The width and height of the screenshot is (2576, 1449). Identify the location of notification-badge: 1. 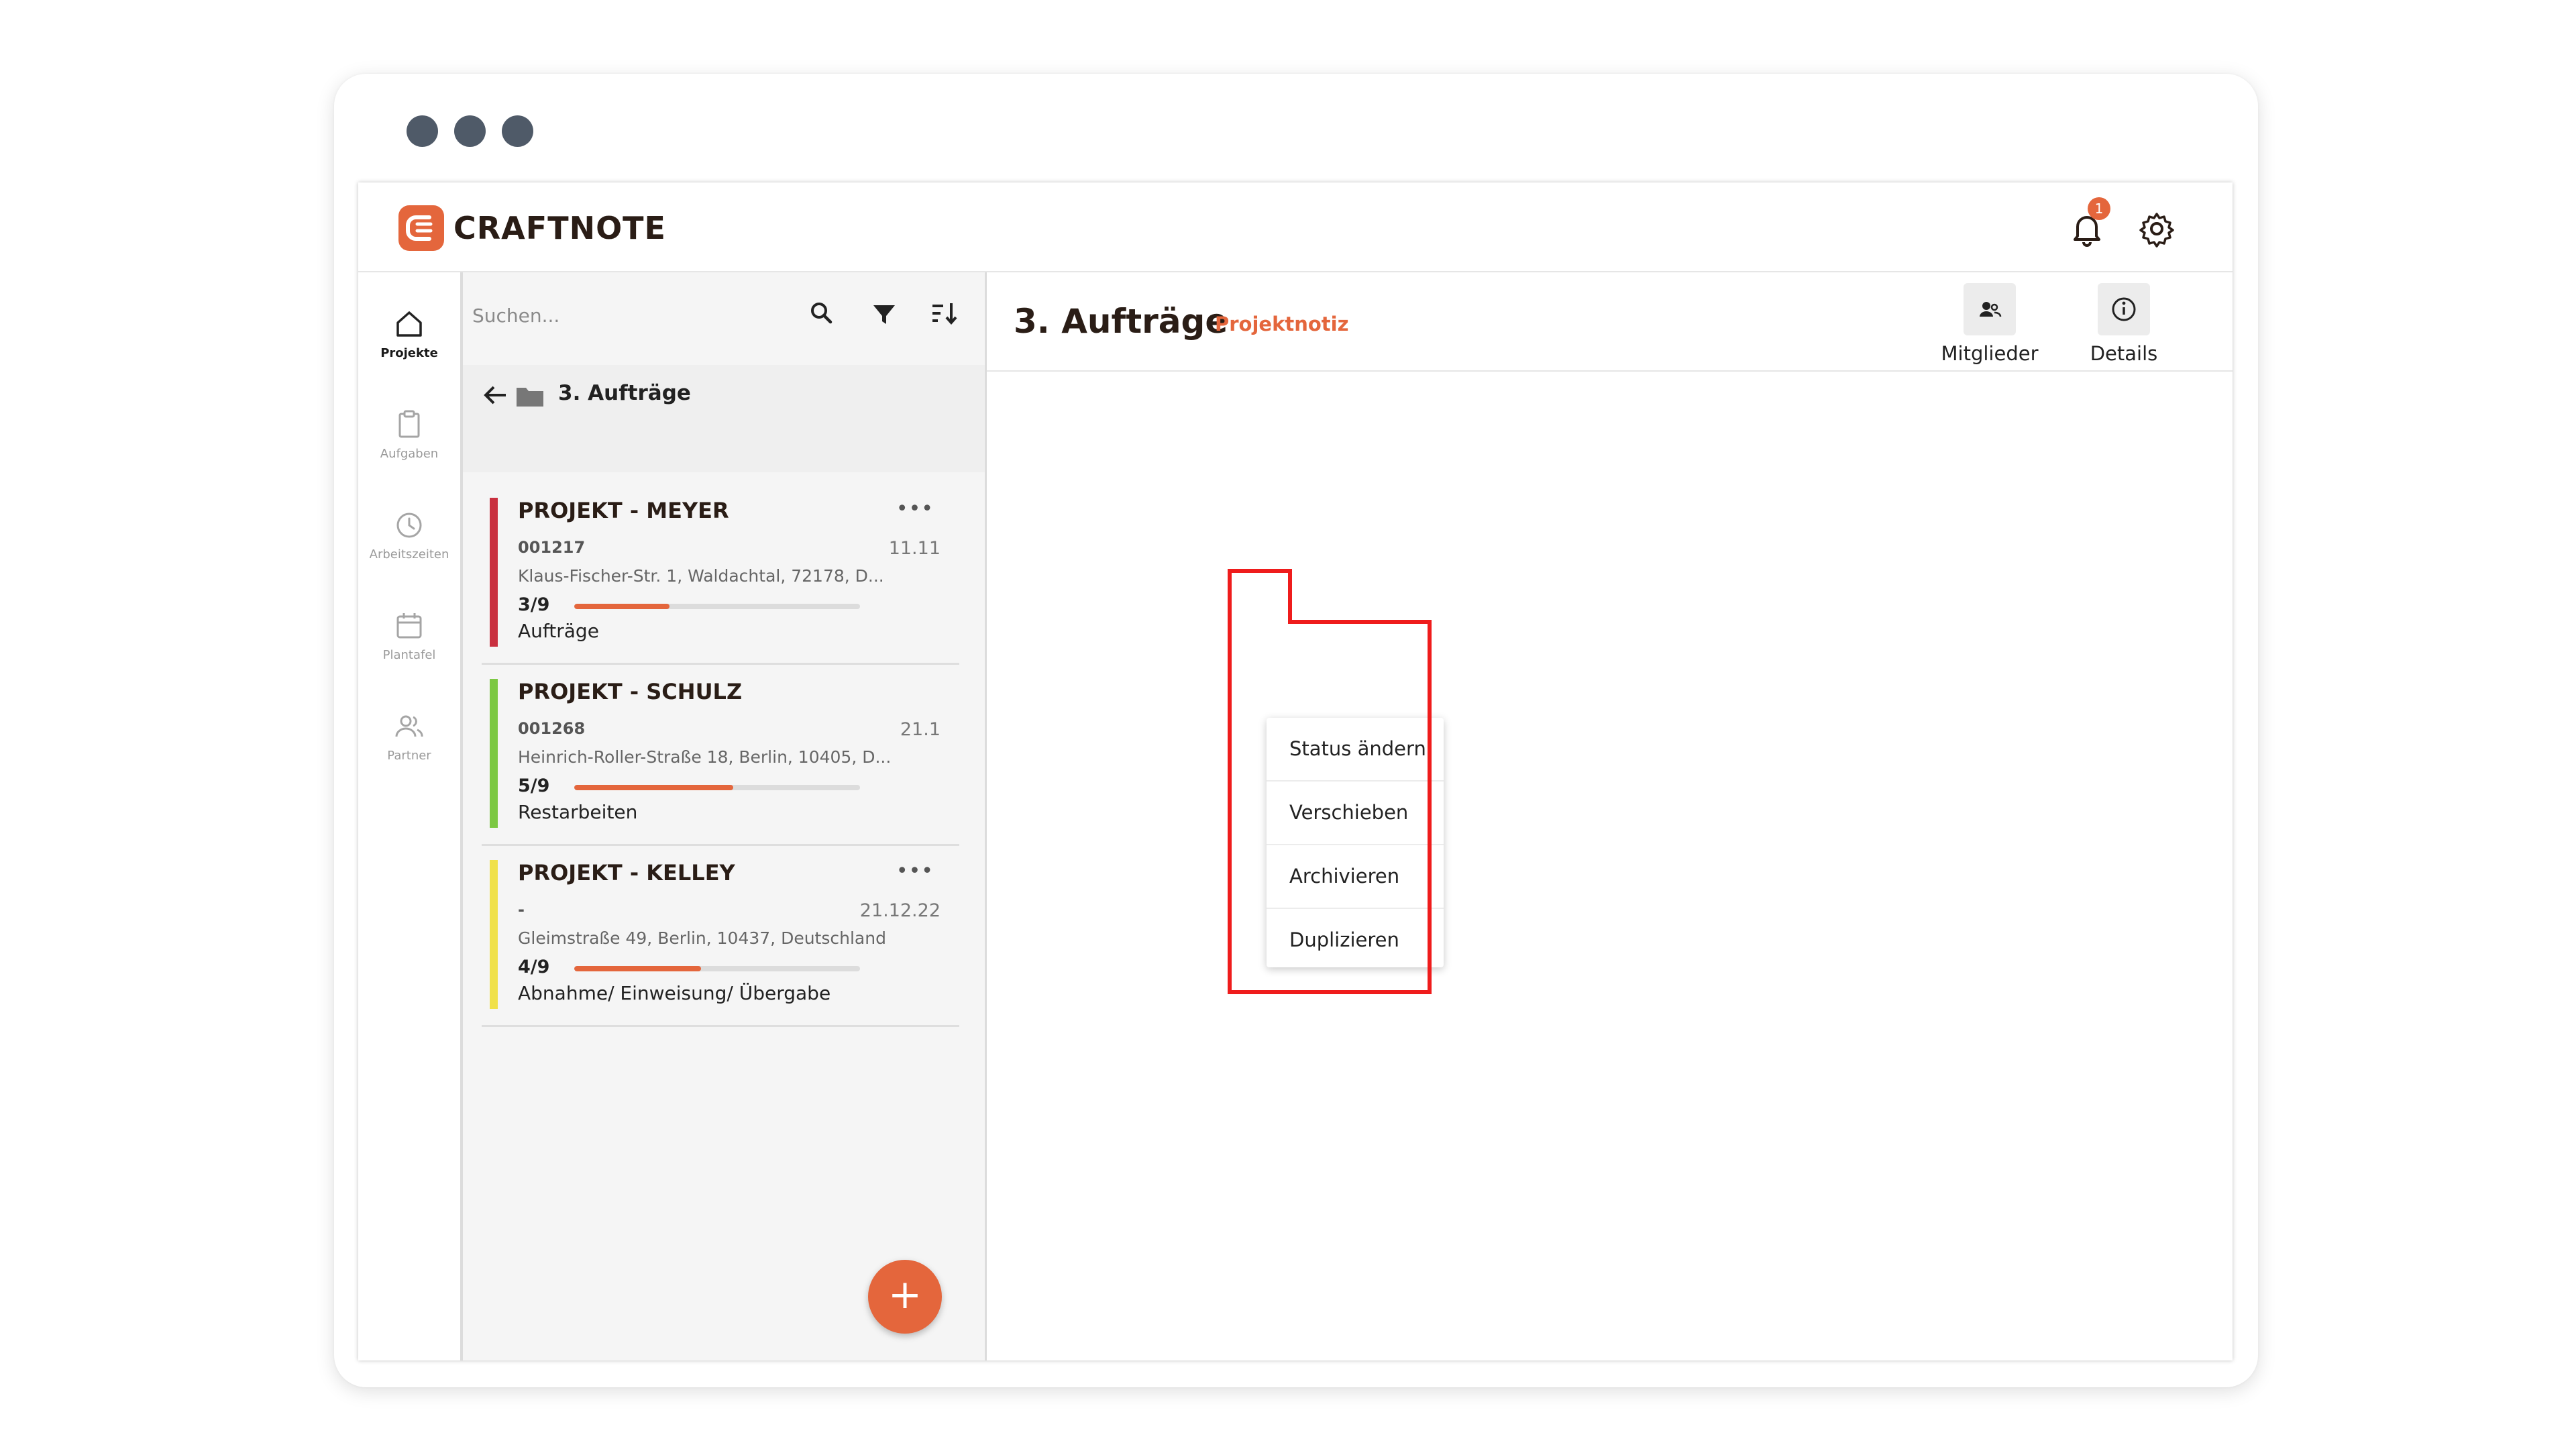
(2099, 208).